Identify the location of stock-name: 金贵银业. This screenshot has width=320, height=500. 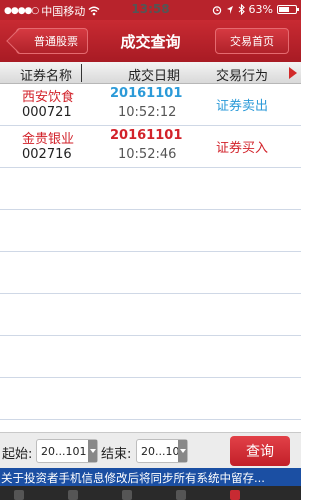
(48, 139).